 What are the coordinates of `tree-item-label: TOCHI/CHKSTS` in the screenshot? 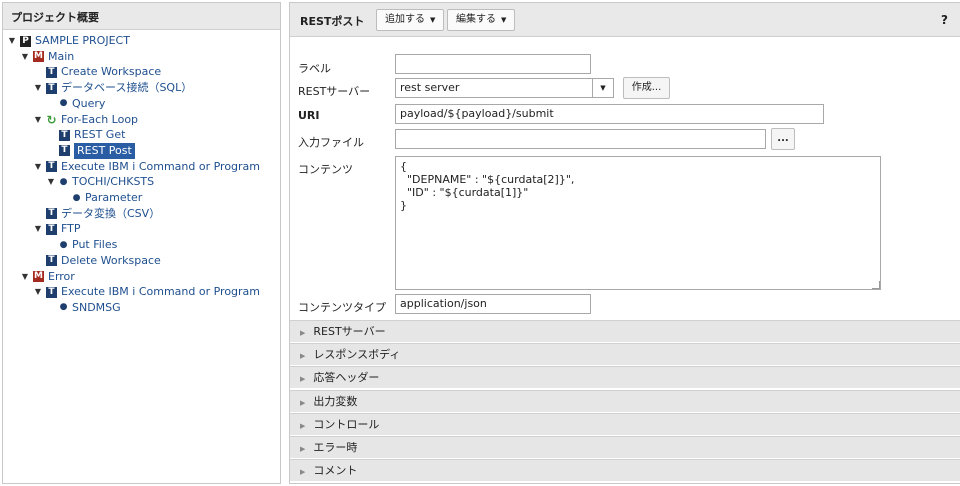 It's located at (113, 182).